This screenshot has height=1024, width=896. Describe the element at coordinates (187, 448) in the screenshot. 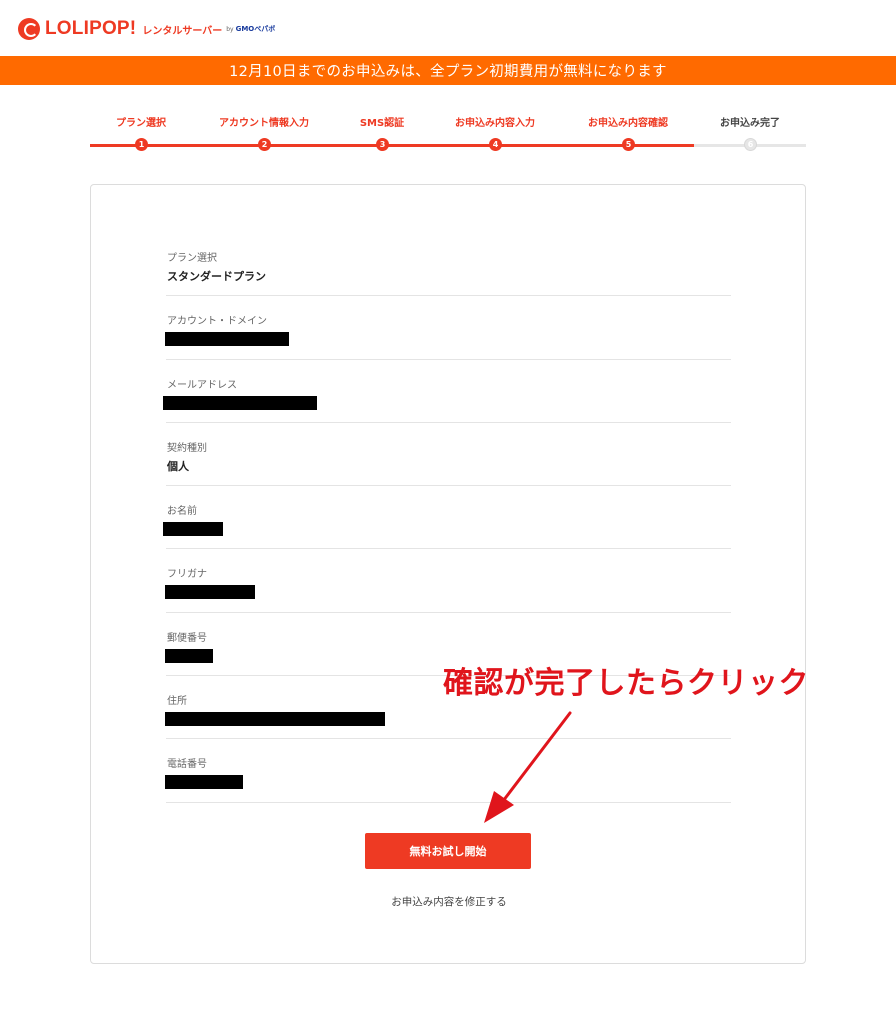

I see `row-label: 契約種別` at that location.